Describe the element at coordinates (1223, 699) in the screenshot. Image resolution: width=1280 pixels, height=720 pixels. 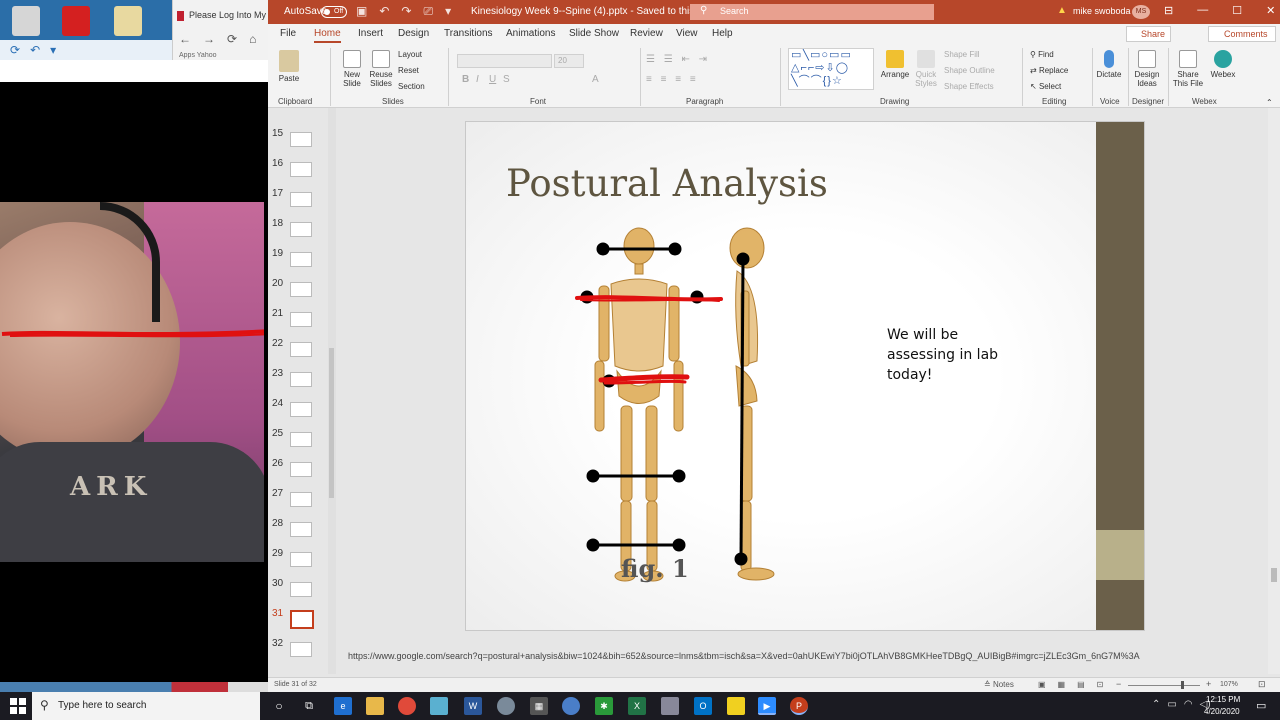
I see `clock-time: 12:15 PM` at that location.